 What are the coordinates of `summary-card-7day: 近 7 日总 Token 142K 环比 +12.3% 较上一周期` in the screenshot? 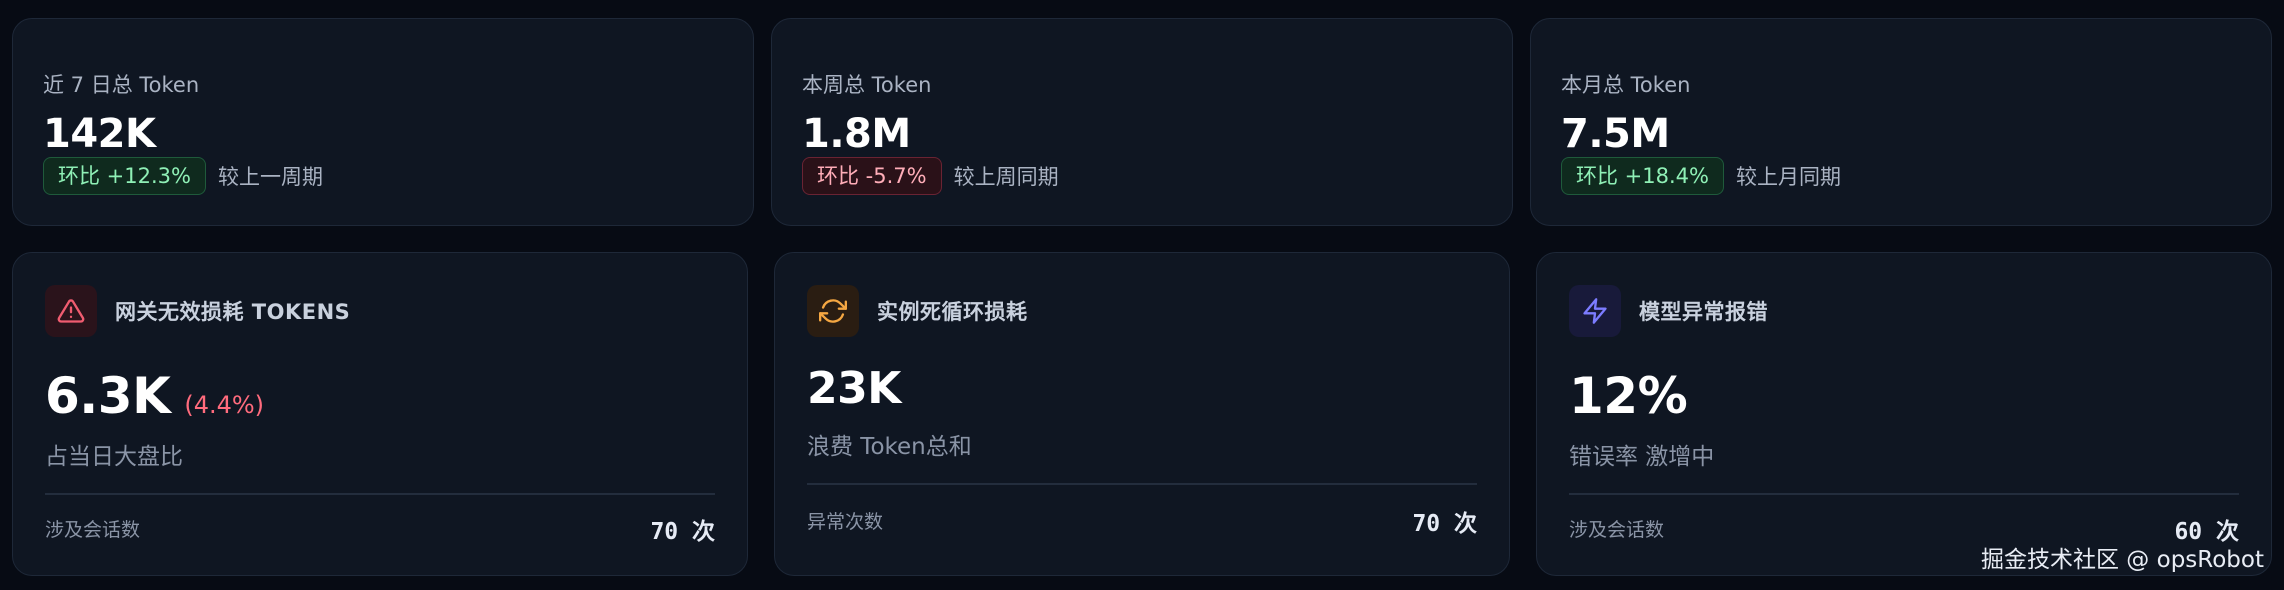 It's located at (383, 122).